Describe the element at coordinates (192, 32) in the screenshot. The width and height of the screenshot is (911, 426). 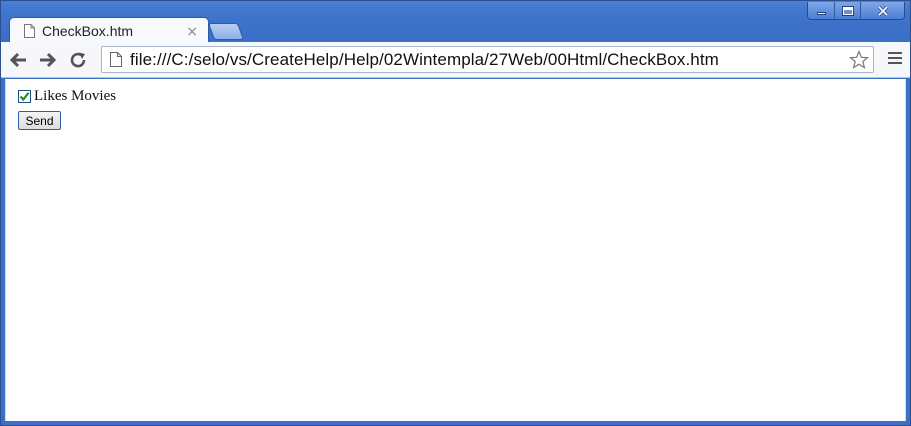
I see `tab-close-icon: ×` at that location.